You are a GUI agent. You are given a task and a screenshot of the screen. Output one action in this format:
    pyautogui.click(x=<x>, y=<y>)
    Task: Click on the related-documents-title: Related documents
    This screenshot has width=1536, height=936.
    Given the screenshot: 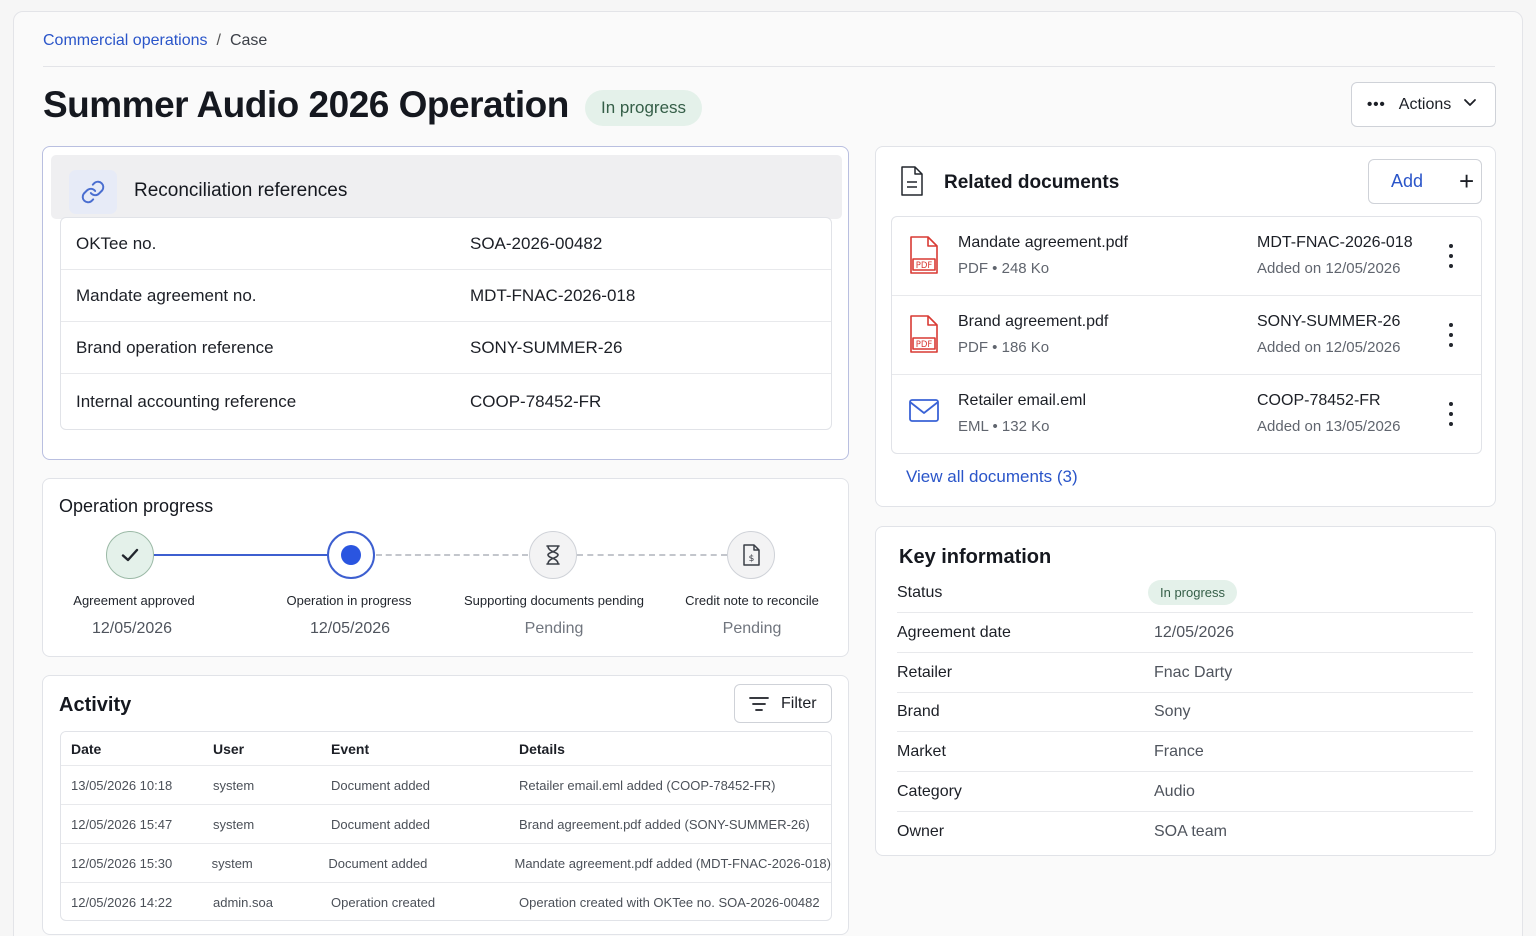 What is the action you would take?
    pyautogui.click(x=1032, y=182)
    